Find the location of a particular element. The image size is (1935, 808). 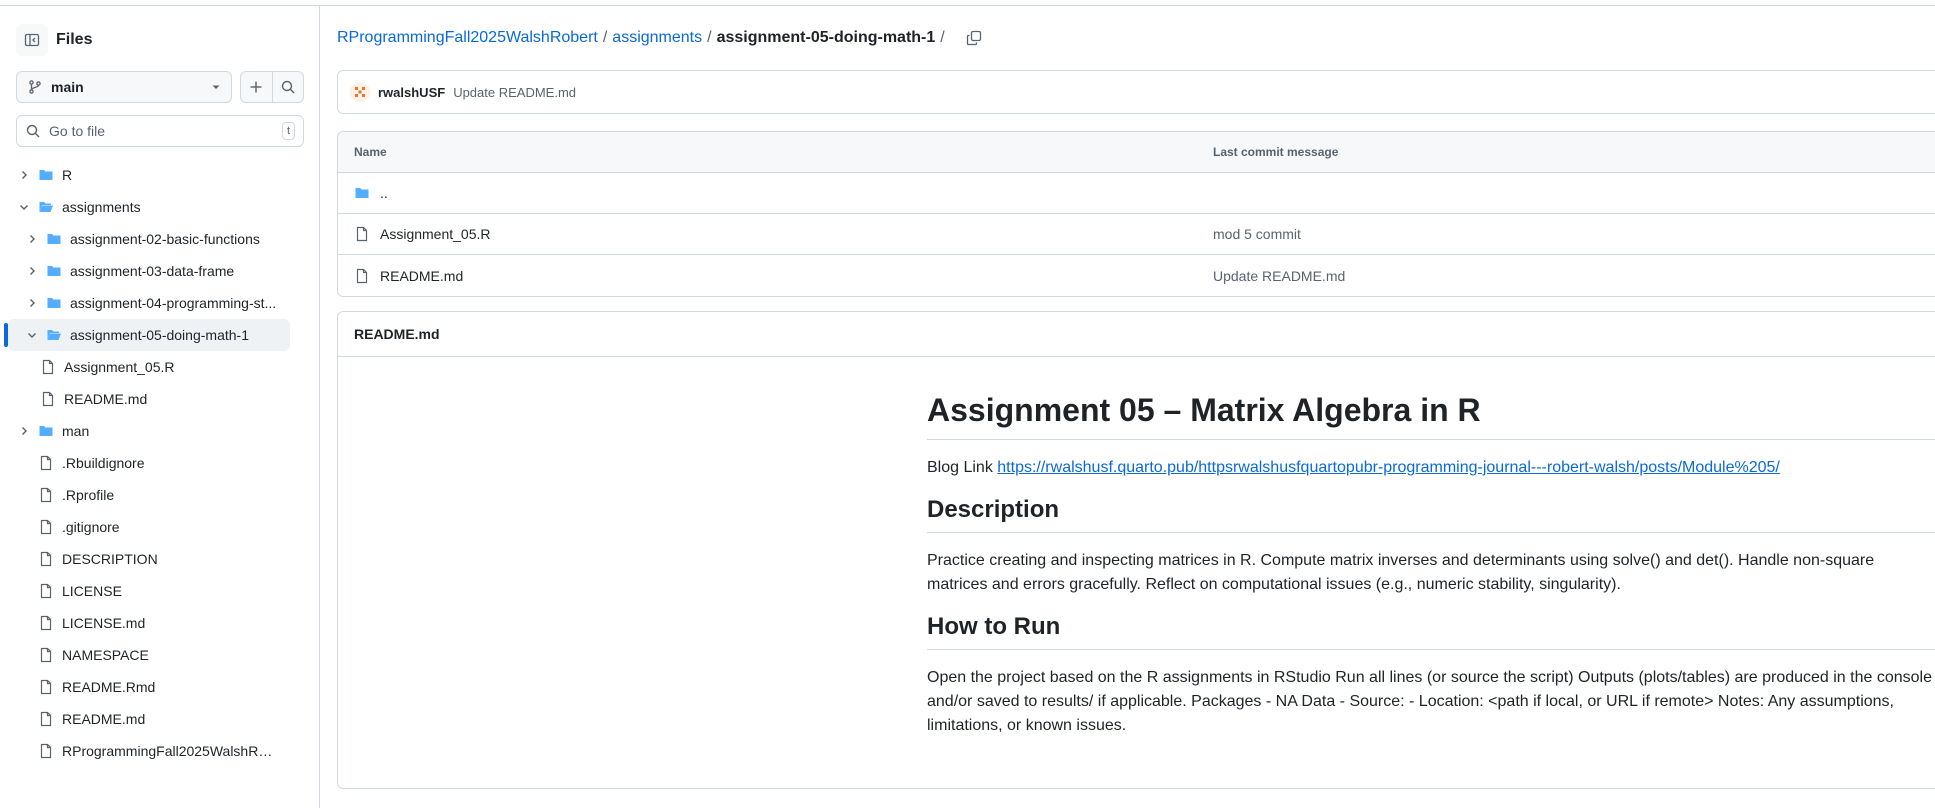

tree-folder-item: assignment-03-data-frame is located at coordinates (160, 271).